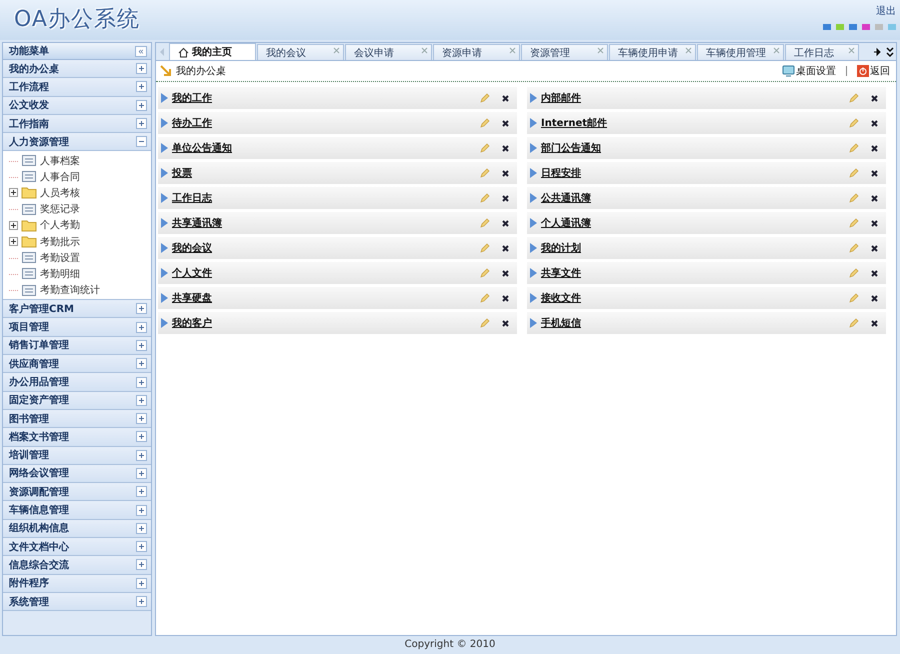  Describe the element at coordinates (197, 223) in the screenshot. I see `portlet-title: 共享通讯簿` at that location.